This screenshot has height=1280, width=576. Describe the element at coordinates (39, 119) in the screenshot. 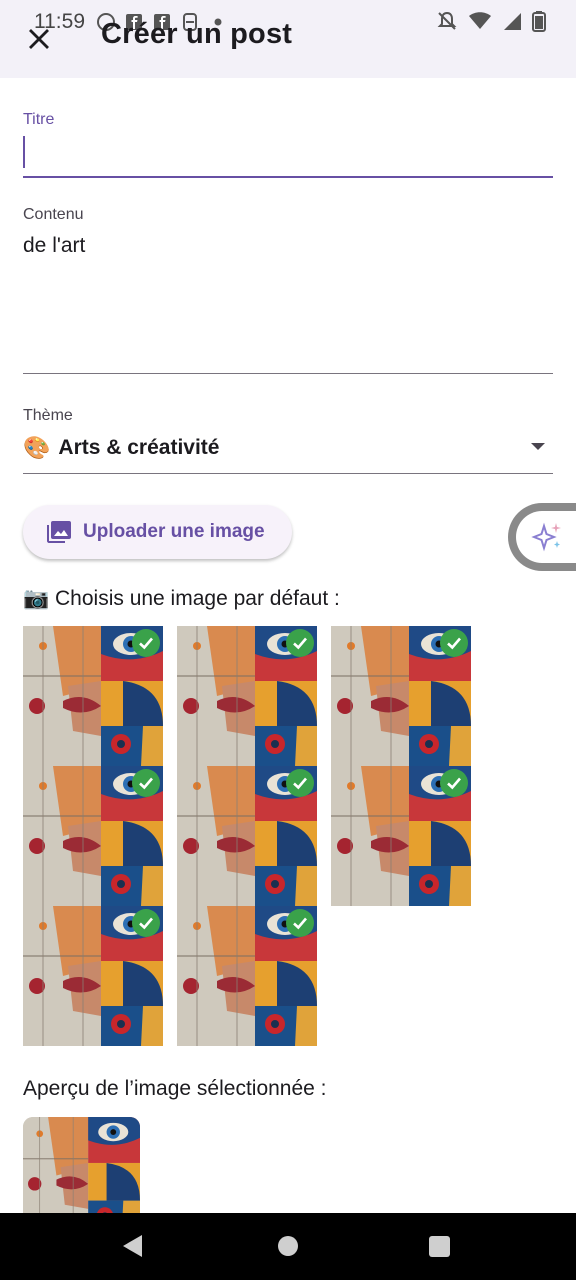

I see `title-field-label: Titre` at that location.